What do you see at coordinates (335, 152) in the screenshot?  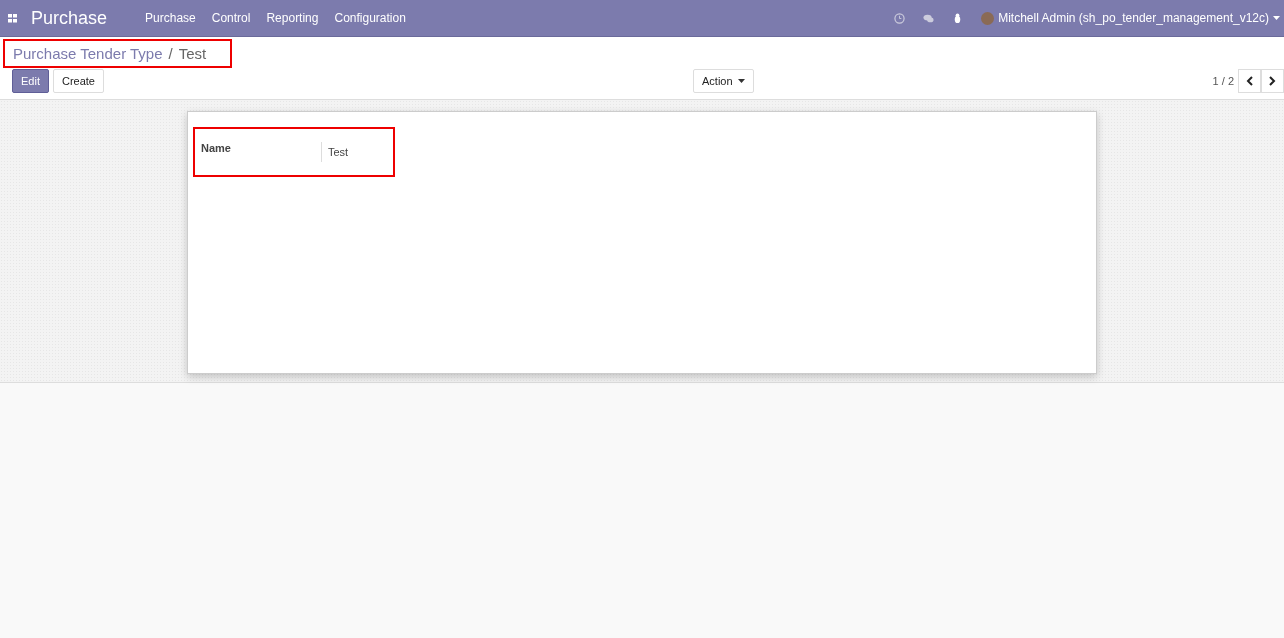 I see `field-value: Test` at bounding box center [335, 152].